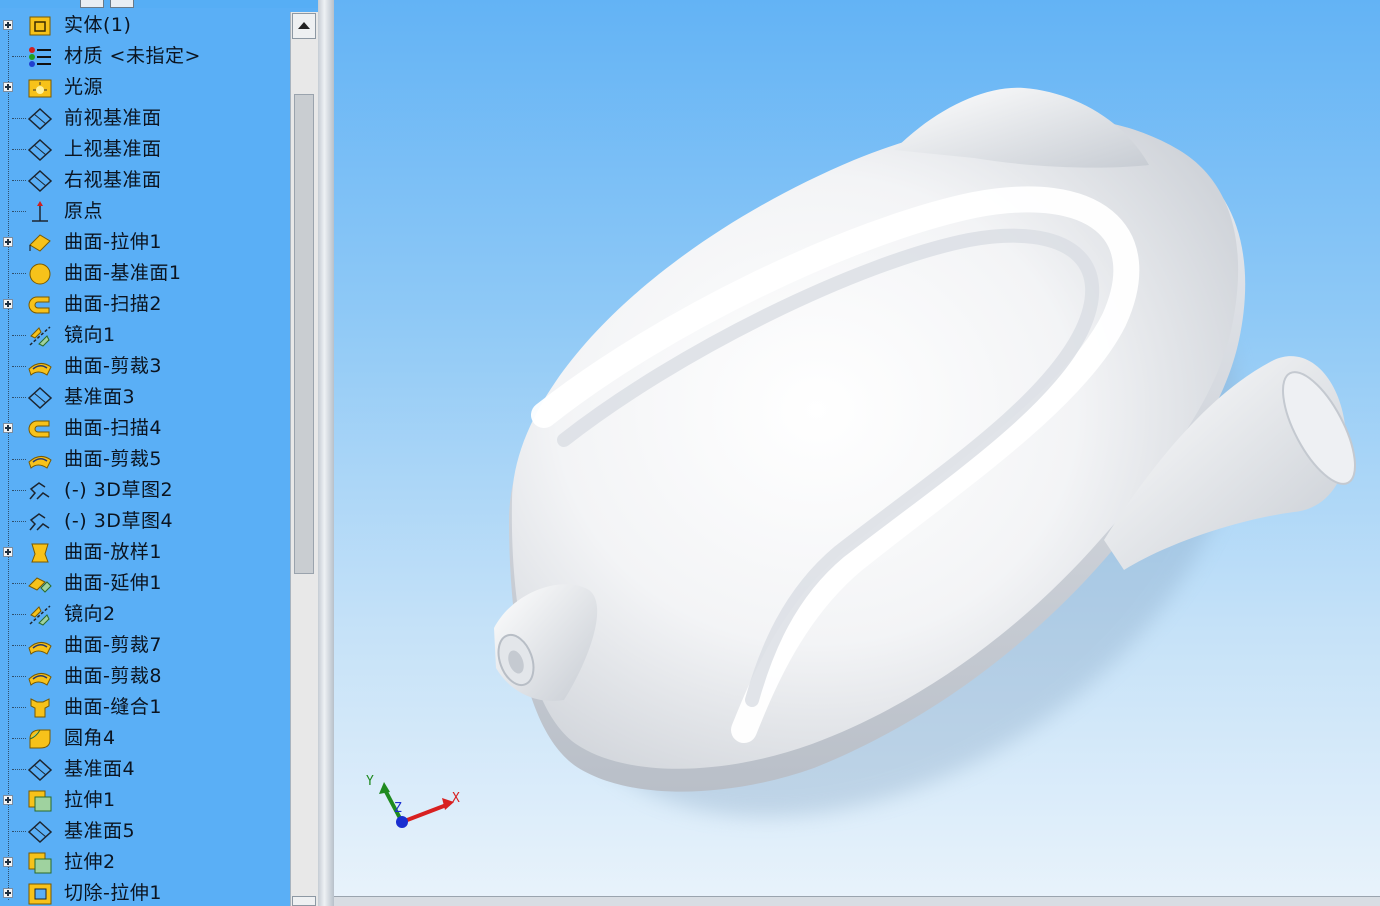 The height and width of the screenshot is (906, 1380). Describe the element at coordinates (113, 428) in the screenshot. I see `tree-item-label: 曲面-扫描4` at that location.